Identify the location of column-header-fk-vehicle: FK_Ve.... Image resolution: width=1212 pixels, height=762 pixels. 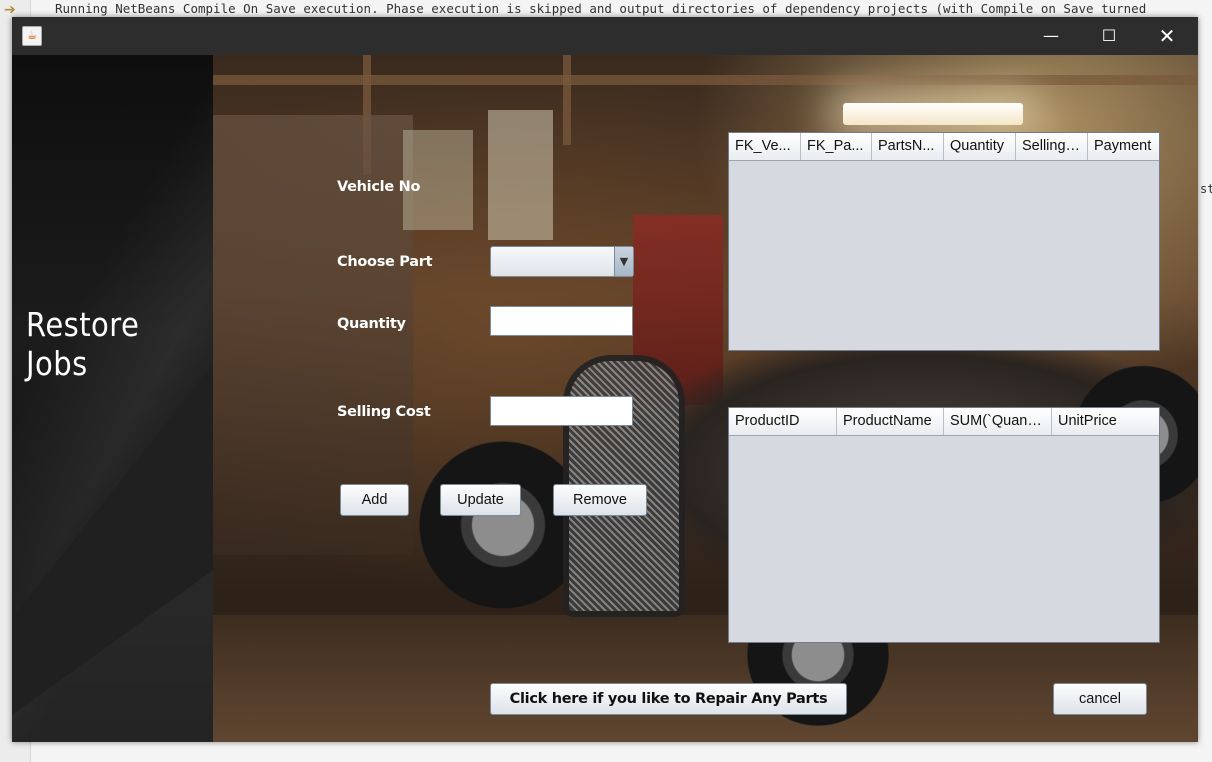
(765, 146).